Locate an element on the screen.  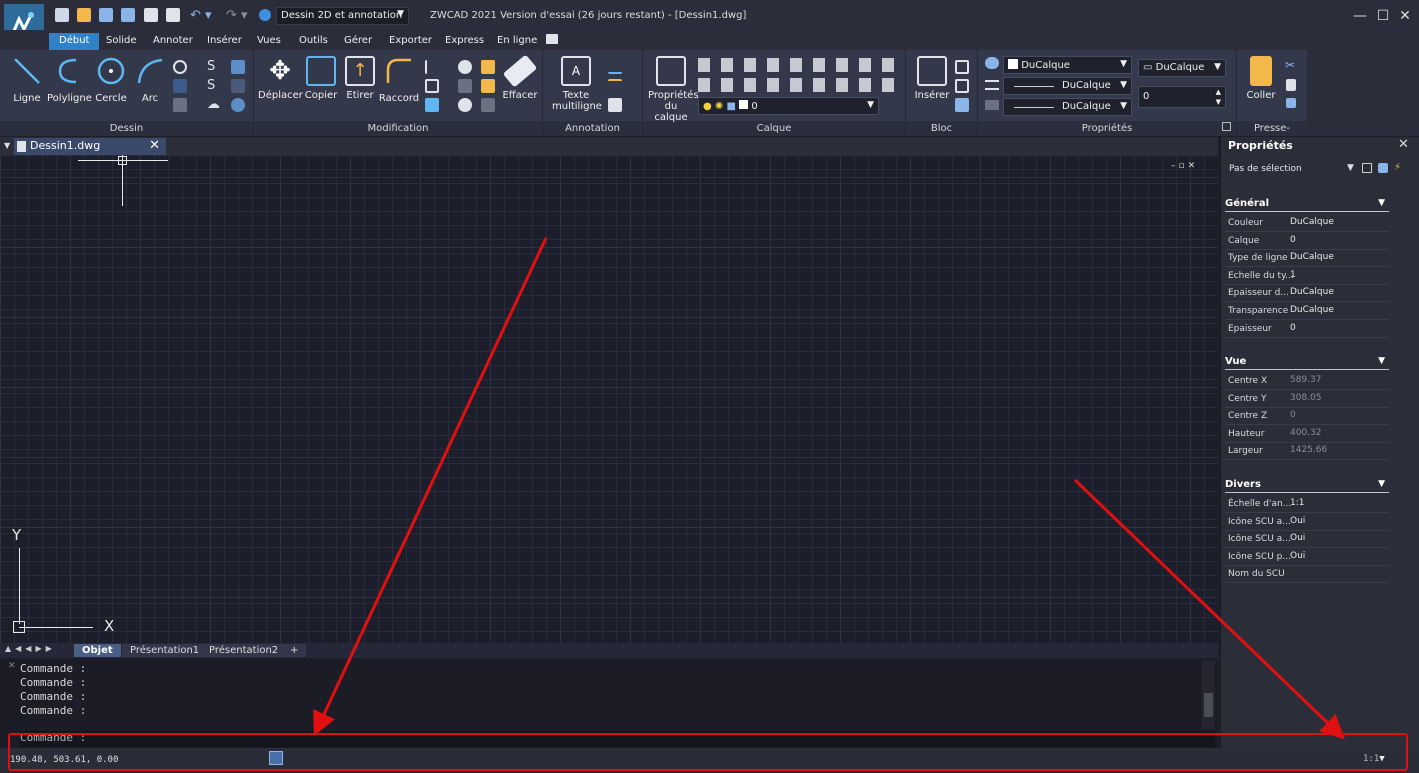
annotation-arrow-right is located at coordinates (1209, 609).